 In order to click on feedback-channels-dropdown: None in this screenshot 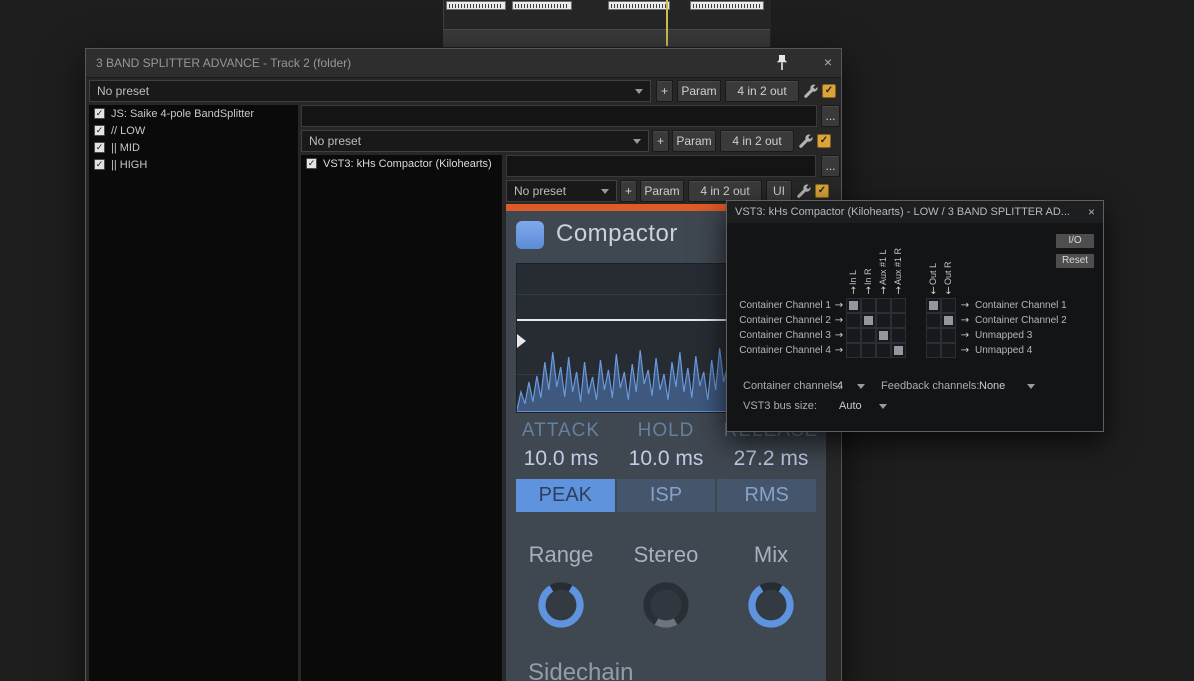, I will do `click(992, 386)`.